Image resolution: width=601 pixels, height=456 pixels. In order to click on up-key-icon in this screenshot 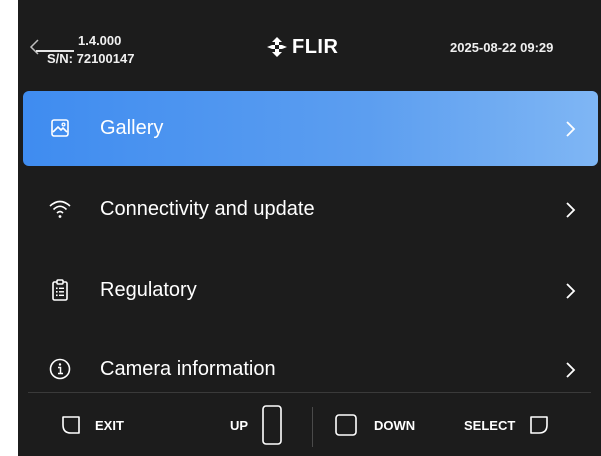, I will do `click(272, 425)`.